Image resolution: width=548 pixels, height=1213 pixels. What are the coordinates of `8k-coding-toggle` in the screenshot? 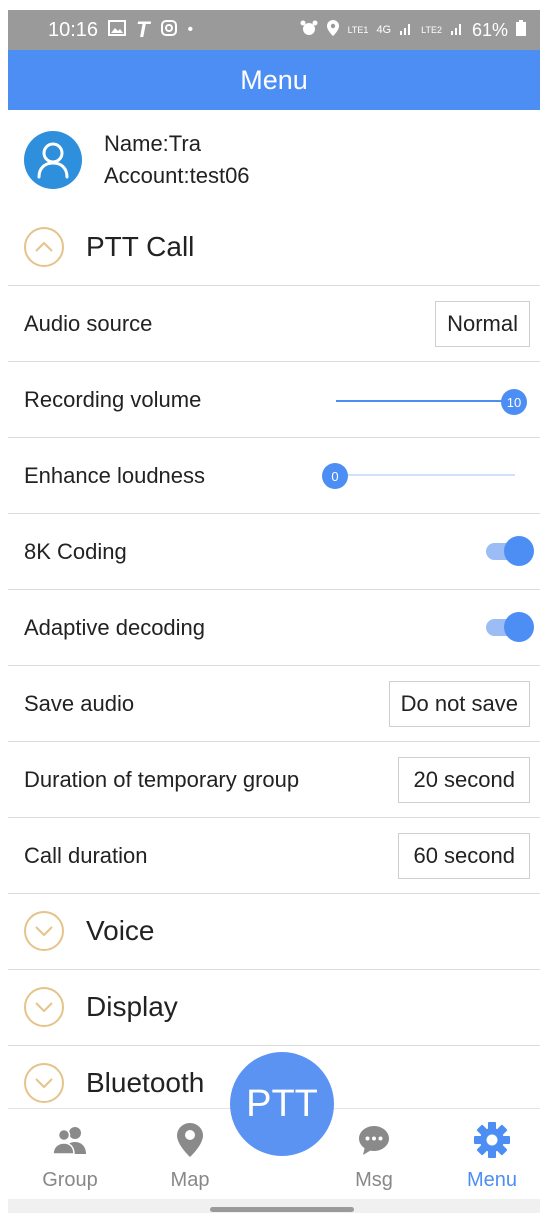 It's located at (510, 551).